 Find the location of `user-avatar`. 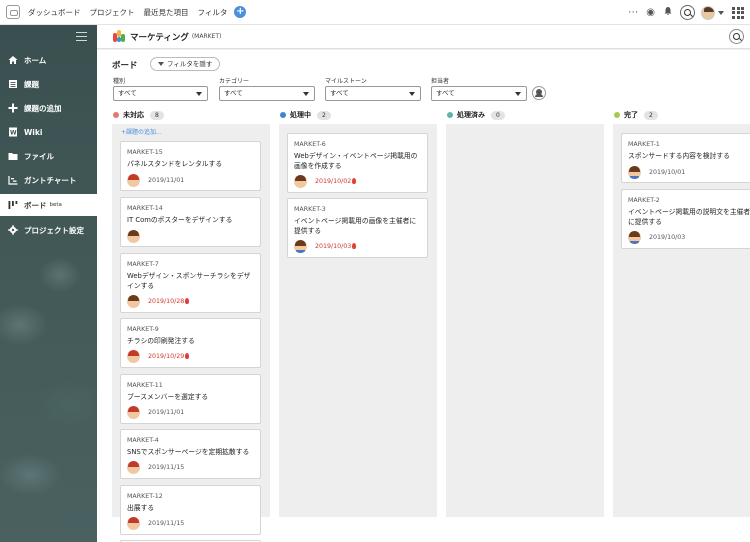

user-avatar is located at coordinates (708, 12).